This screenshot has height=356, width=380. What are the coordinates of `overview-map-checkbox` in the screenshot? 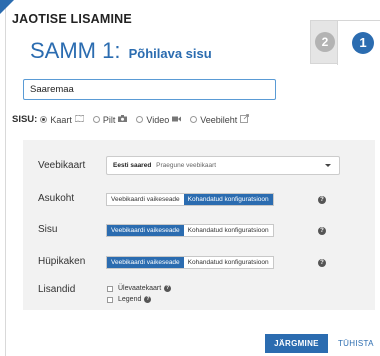 It's located at (110, 288).